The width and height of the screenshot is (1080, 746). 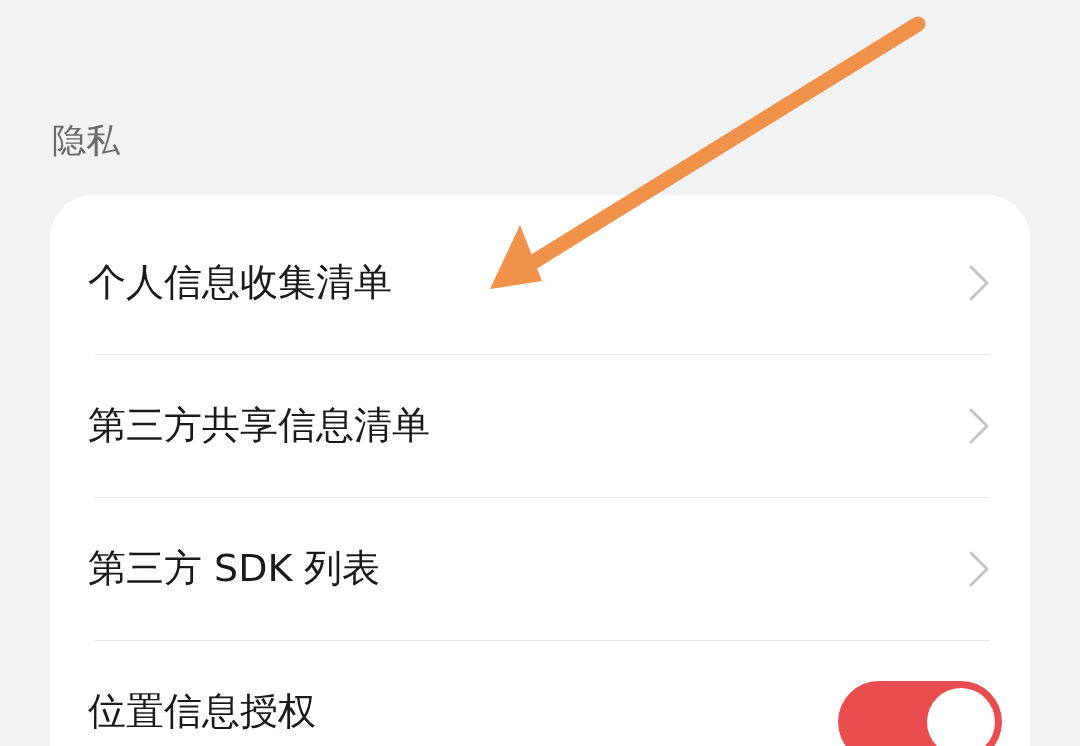 What do you see at coordinates (235, 568) in the screenshot?
I see `row-label: 第三方 SDK 列表` at bounding box center [235, 568].